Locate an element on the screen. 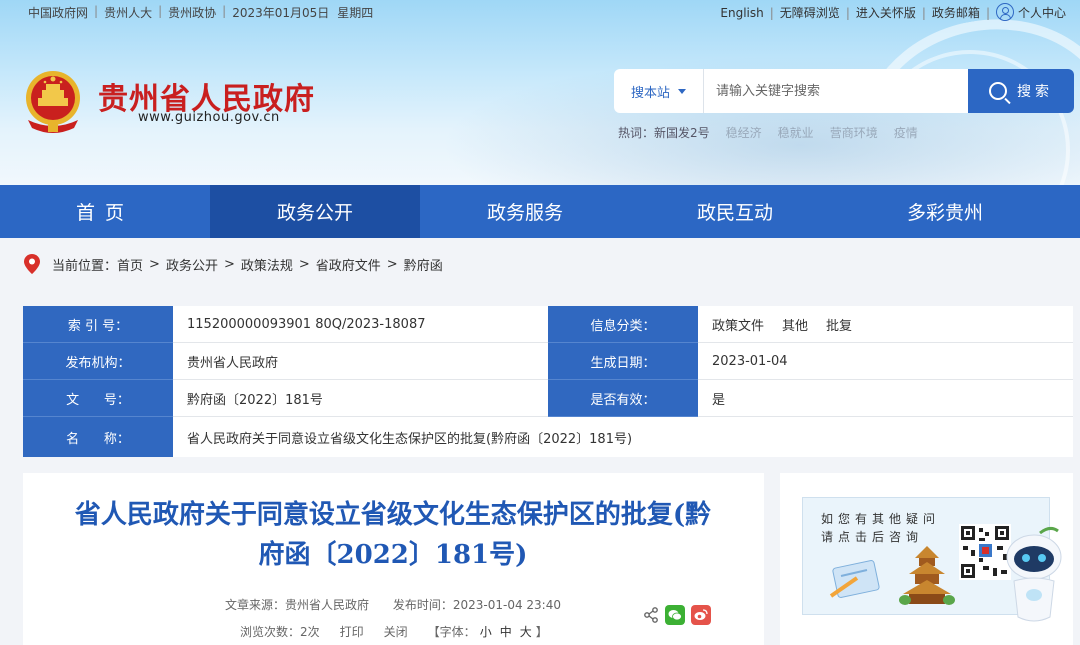 The image size is (1080, 645). share-bar is located at coordinates (677, 615).